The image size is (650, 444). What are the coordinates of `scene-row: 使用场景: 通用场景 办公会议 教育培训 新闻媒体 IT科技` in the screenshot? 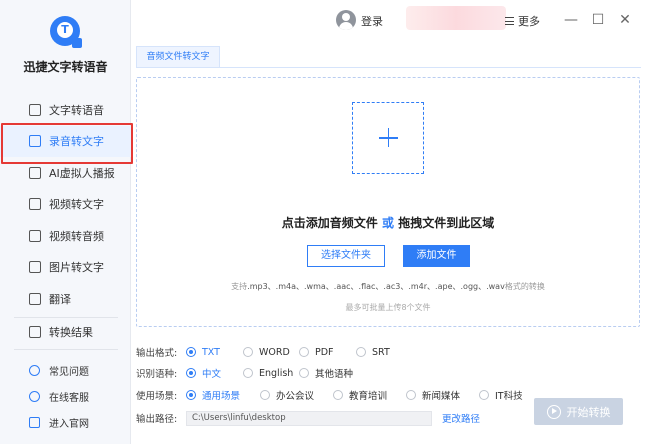 It's located at (329, 395).